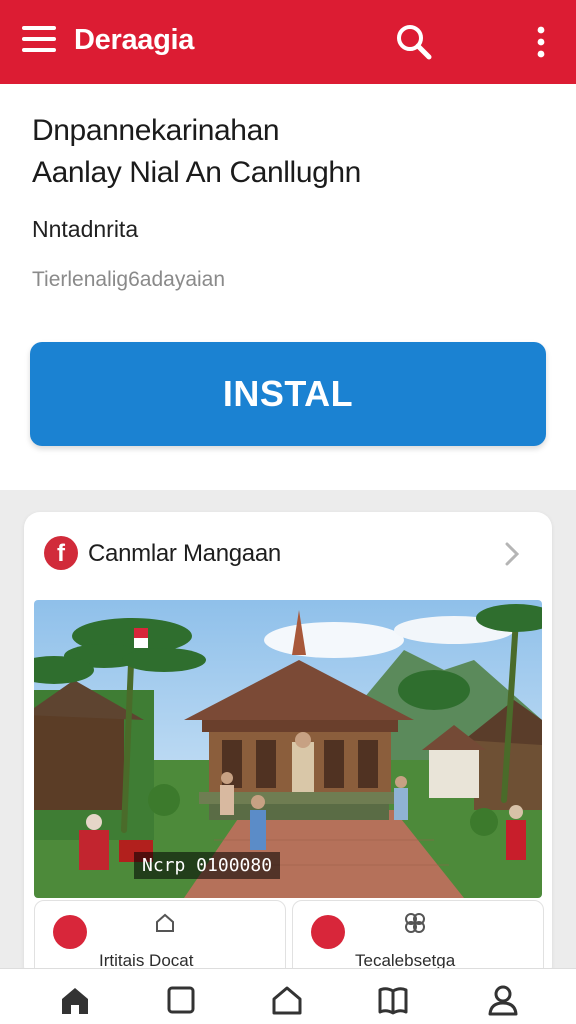 This screenshot has height=1024, width=576. I want to click on home-small-icon, so click(165, 922).